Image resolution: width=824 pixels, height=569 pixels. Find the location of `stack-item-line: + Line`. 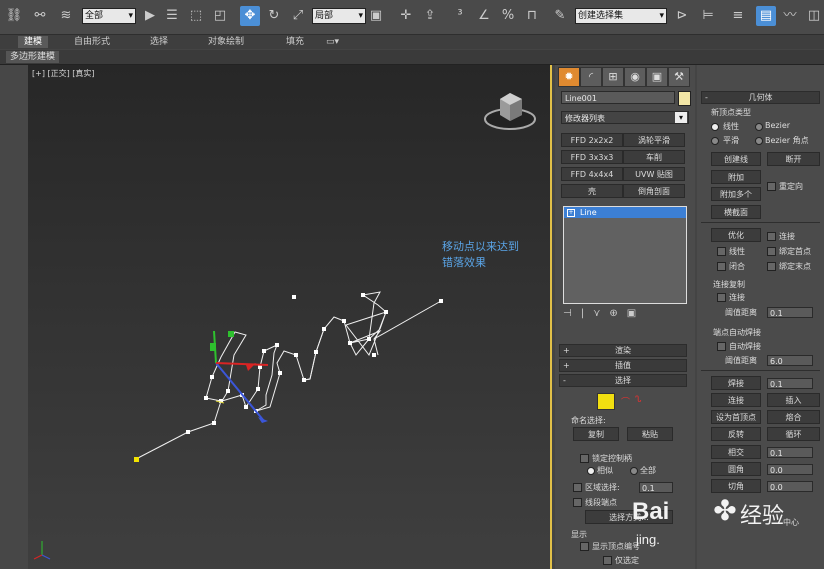

stack-item-line: + Line is located at coordinates (625, 212).